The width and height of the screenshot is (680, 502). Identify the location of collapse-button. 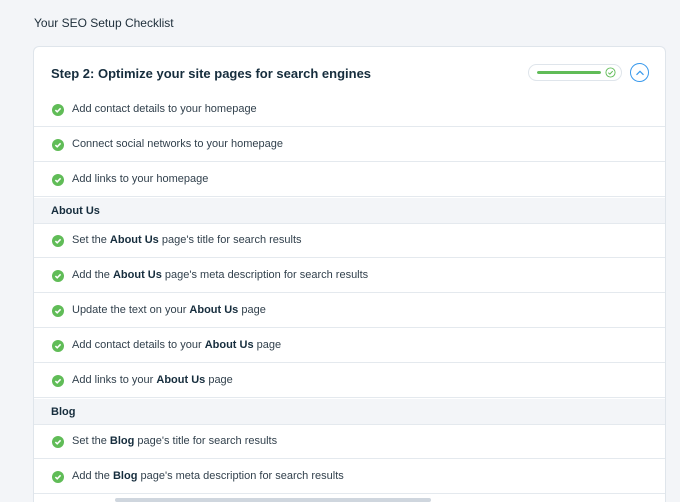
(639, 72).